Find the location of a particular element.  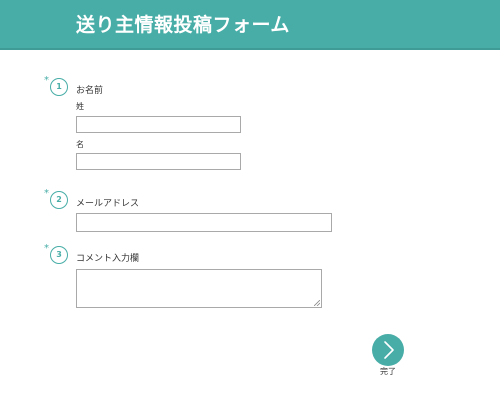

complete-button is located at coordinates (388, 350).